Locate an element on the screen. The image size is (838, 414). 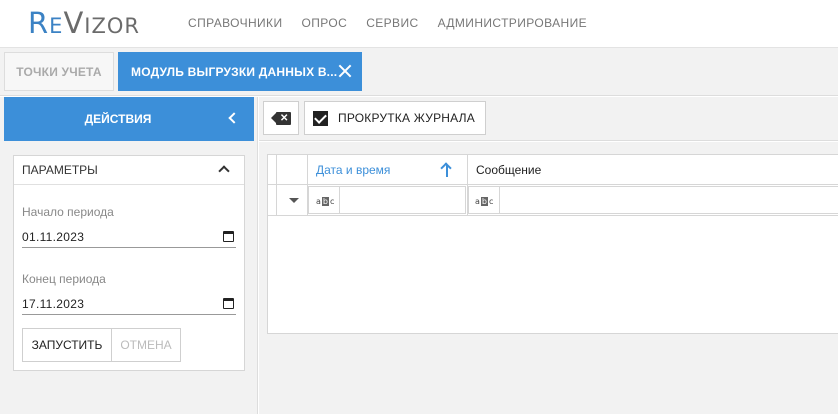
tab-metering-points: ТОЧКИ УЧЕТА is located at coordinates (59, 71).